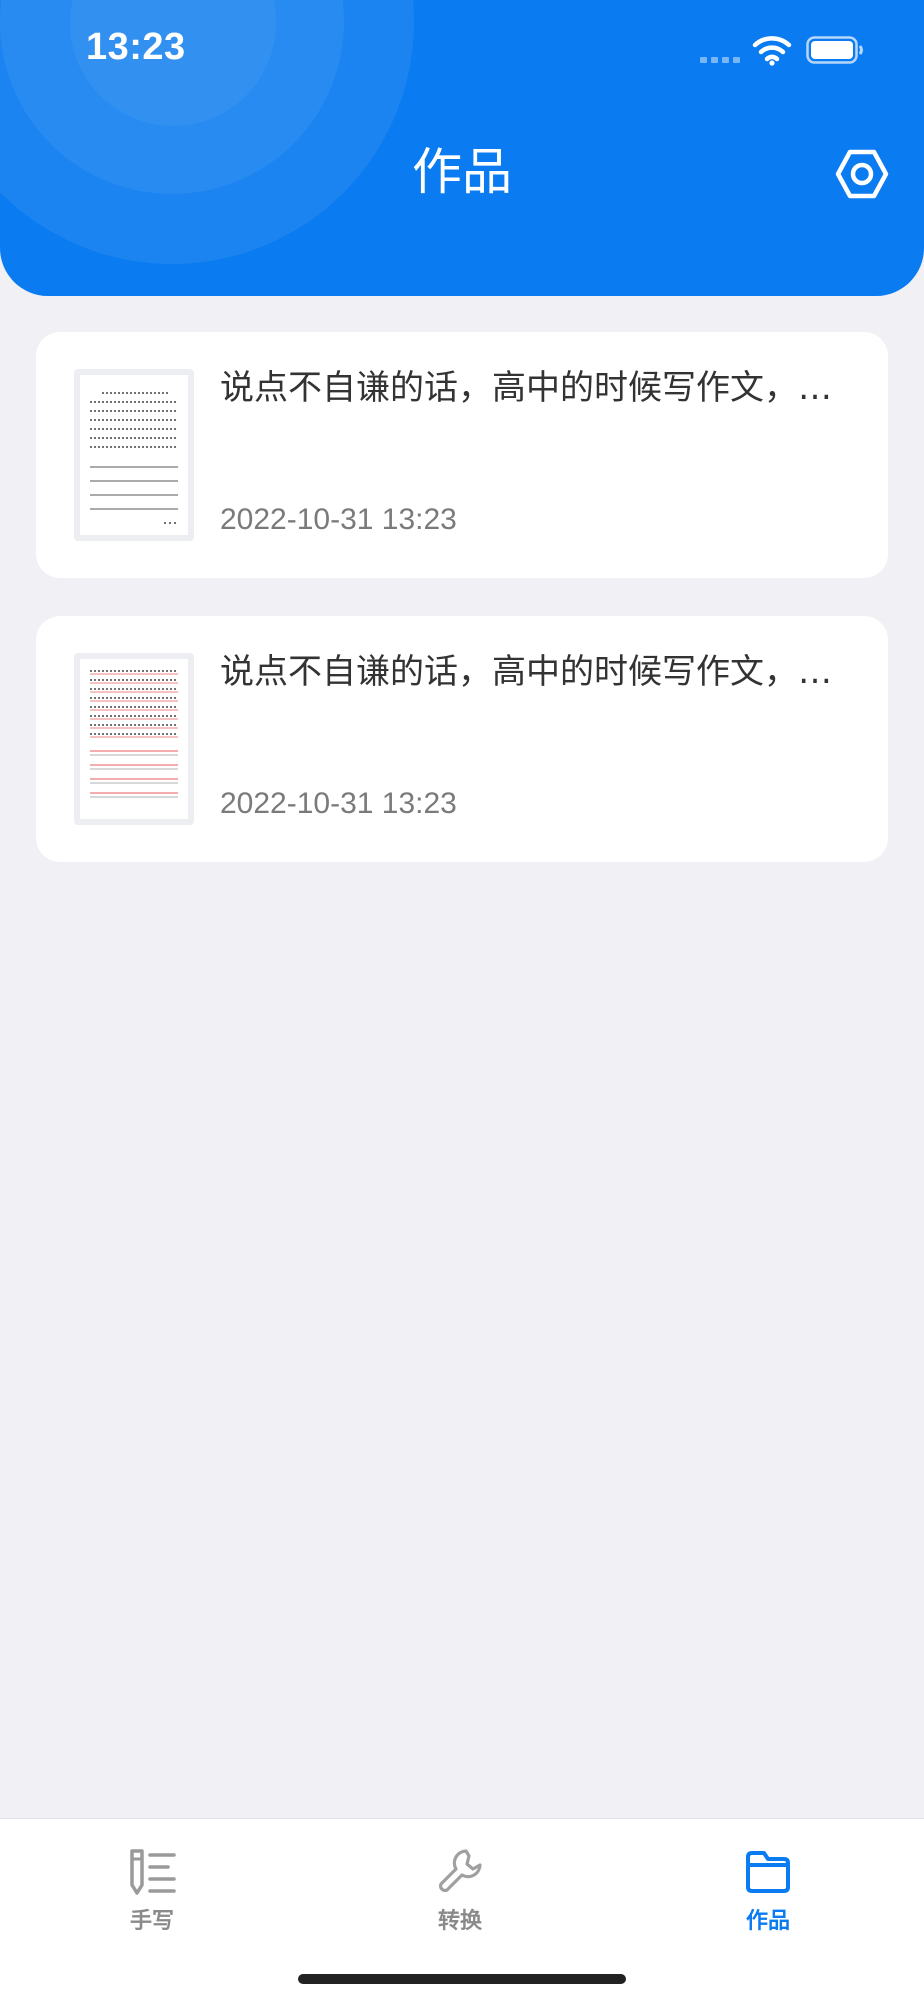 The width and height of the screenshot is (924, 2001). I want to click on handwriting-icon, so click(153, 1872).